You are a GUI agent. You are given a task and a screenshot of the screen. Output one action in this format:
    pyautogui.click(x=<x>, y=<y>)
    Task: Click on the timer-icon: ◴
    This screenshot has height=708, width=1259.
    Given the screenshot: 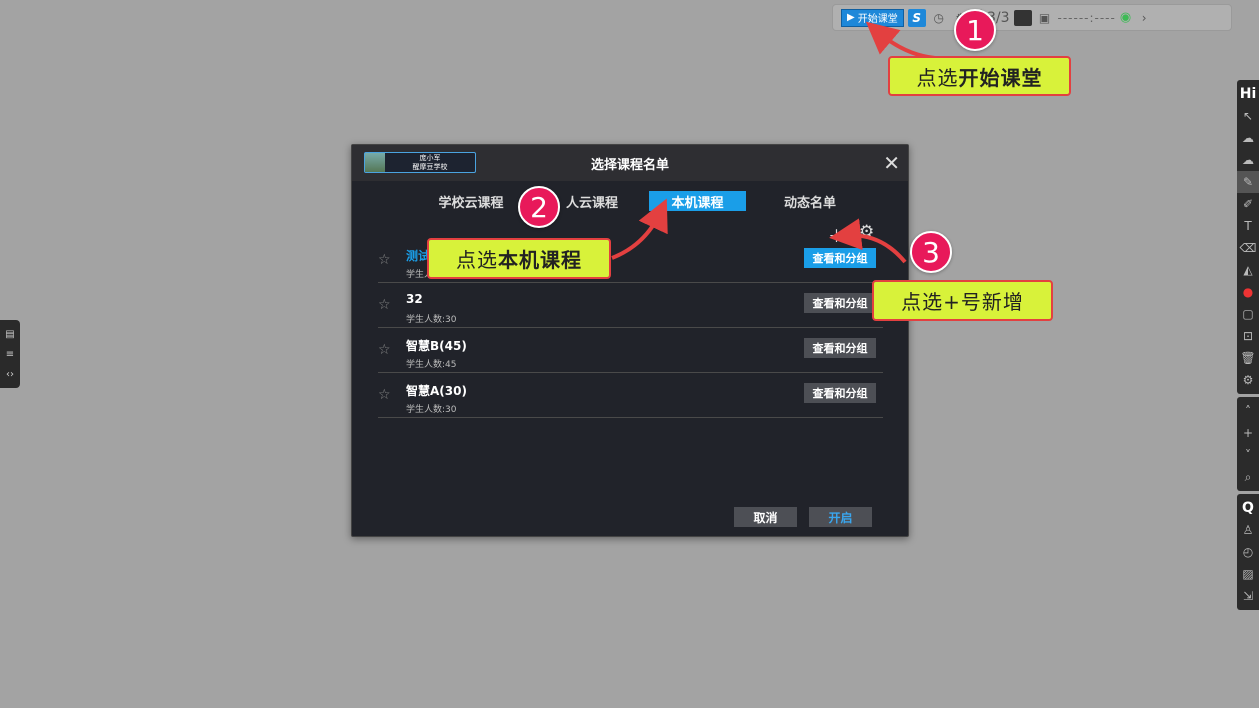 What is the action you would take?
    pyautogui.click(x=1248, y=552)
    